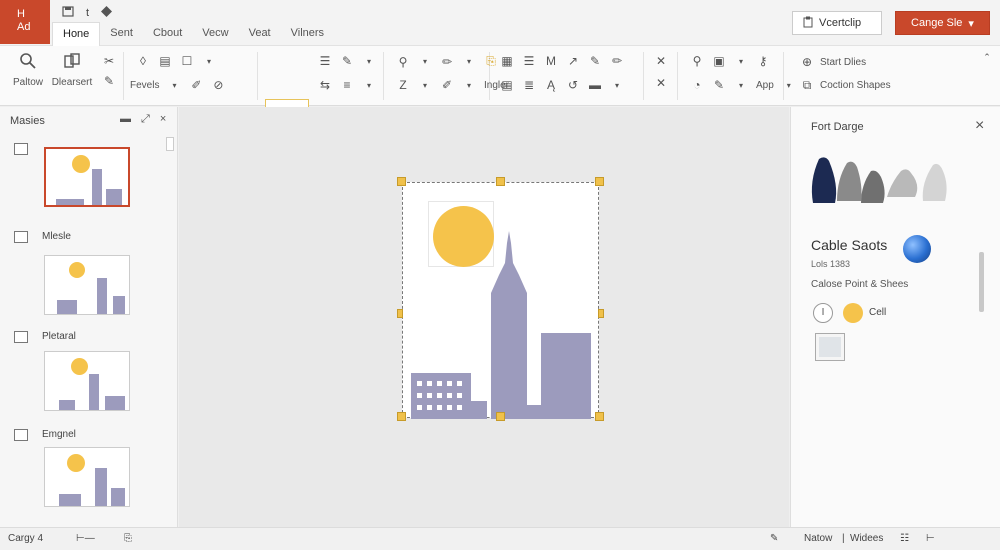 The image size is (1000, 550). What do you see at coordinates (325, 61) in the screenshot?
I see `list-icon: ☰` at bounding box center [325, 61].